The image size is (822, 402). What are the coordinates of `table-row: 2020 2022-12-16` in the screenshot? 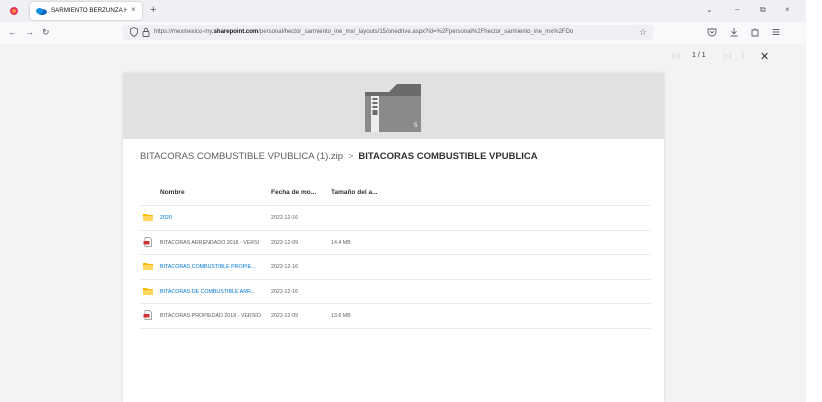 It's located at (395, 218).